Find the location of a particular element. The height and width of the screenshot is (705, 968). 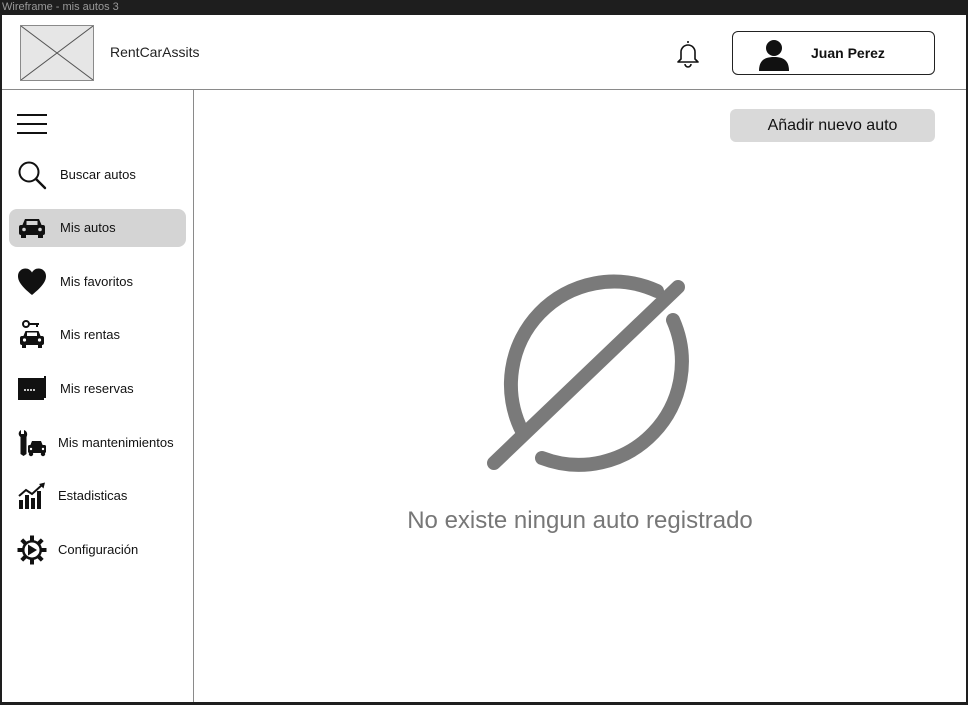

window-title: Wireframe - mis autos 3 is located at coordinates (484, 7).